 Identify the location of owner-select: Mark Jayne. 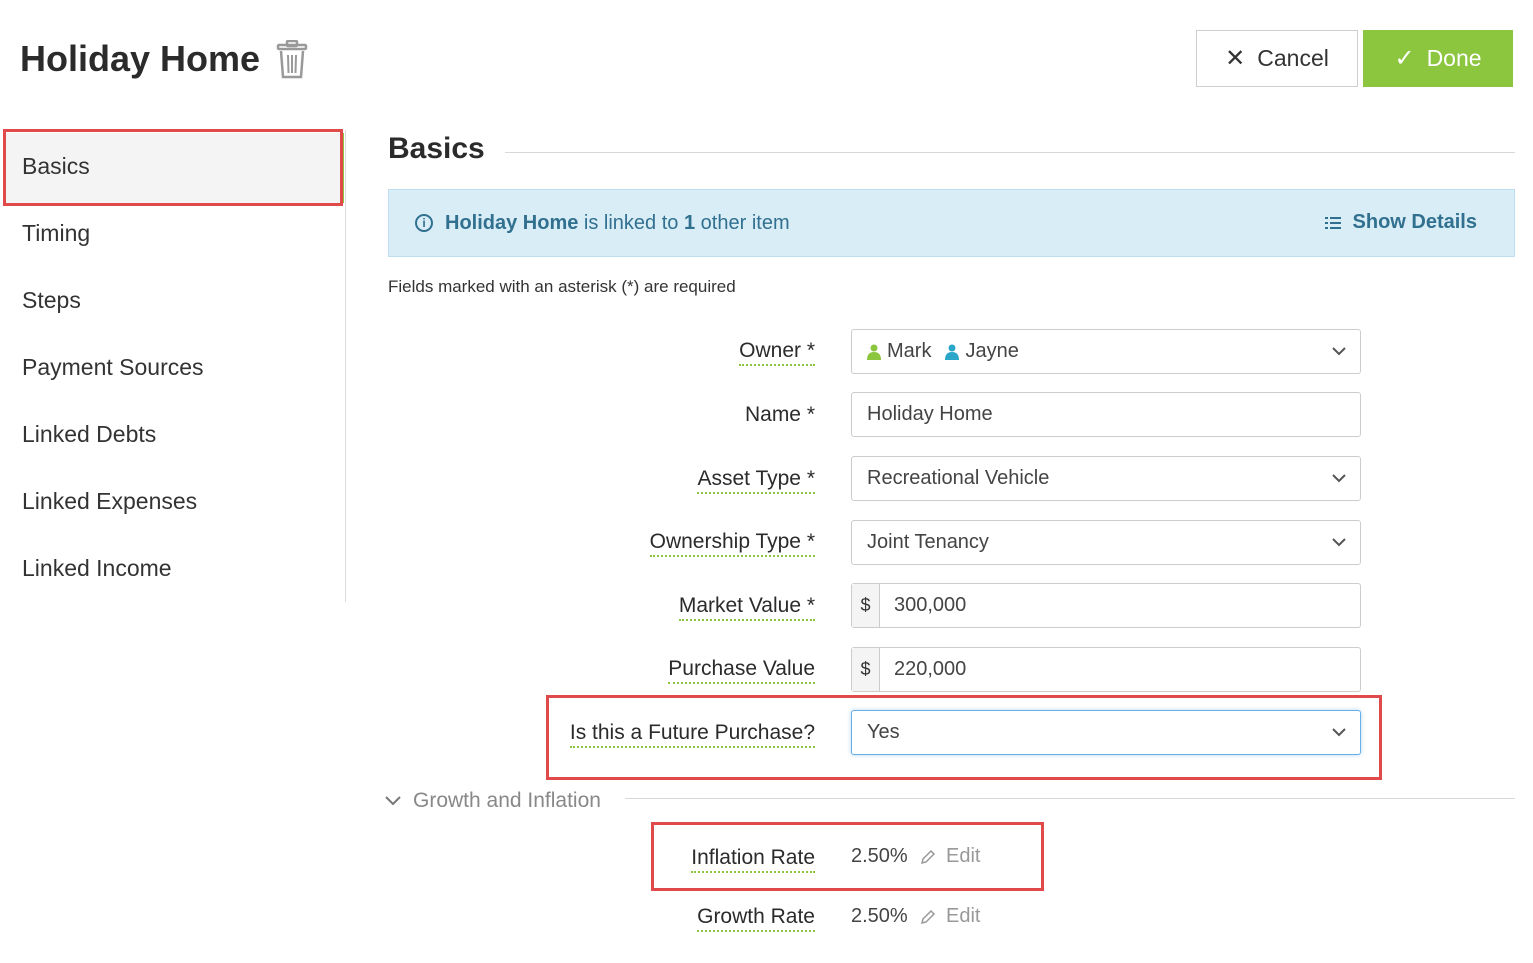
(1106, 351).